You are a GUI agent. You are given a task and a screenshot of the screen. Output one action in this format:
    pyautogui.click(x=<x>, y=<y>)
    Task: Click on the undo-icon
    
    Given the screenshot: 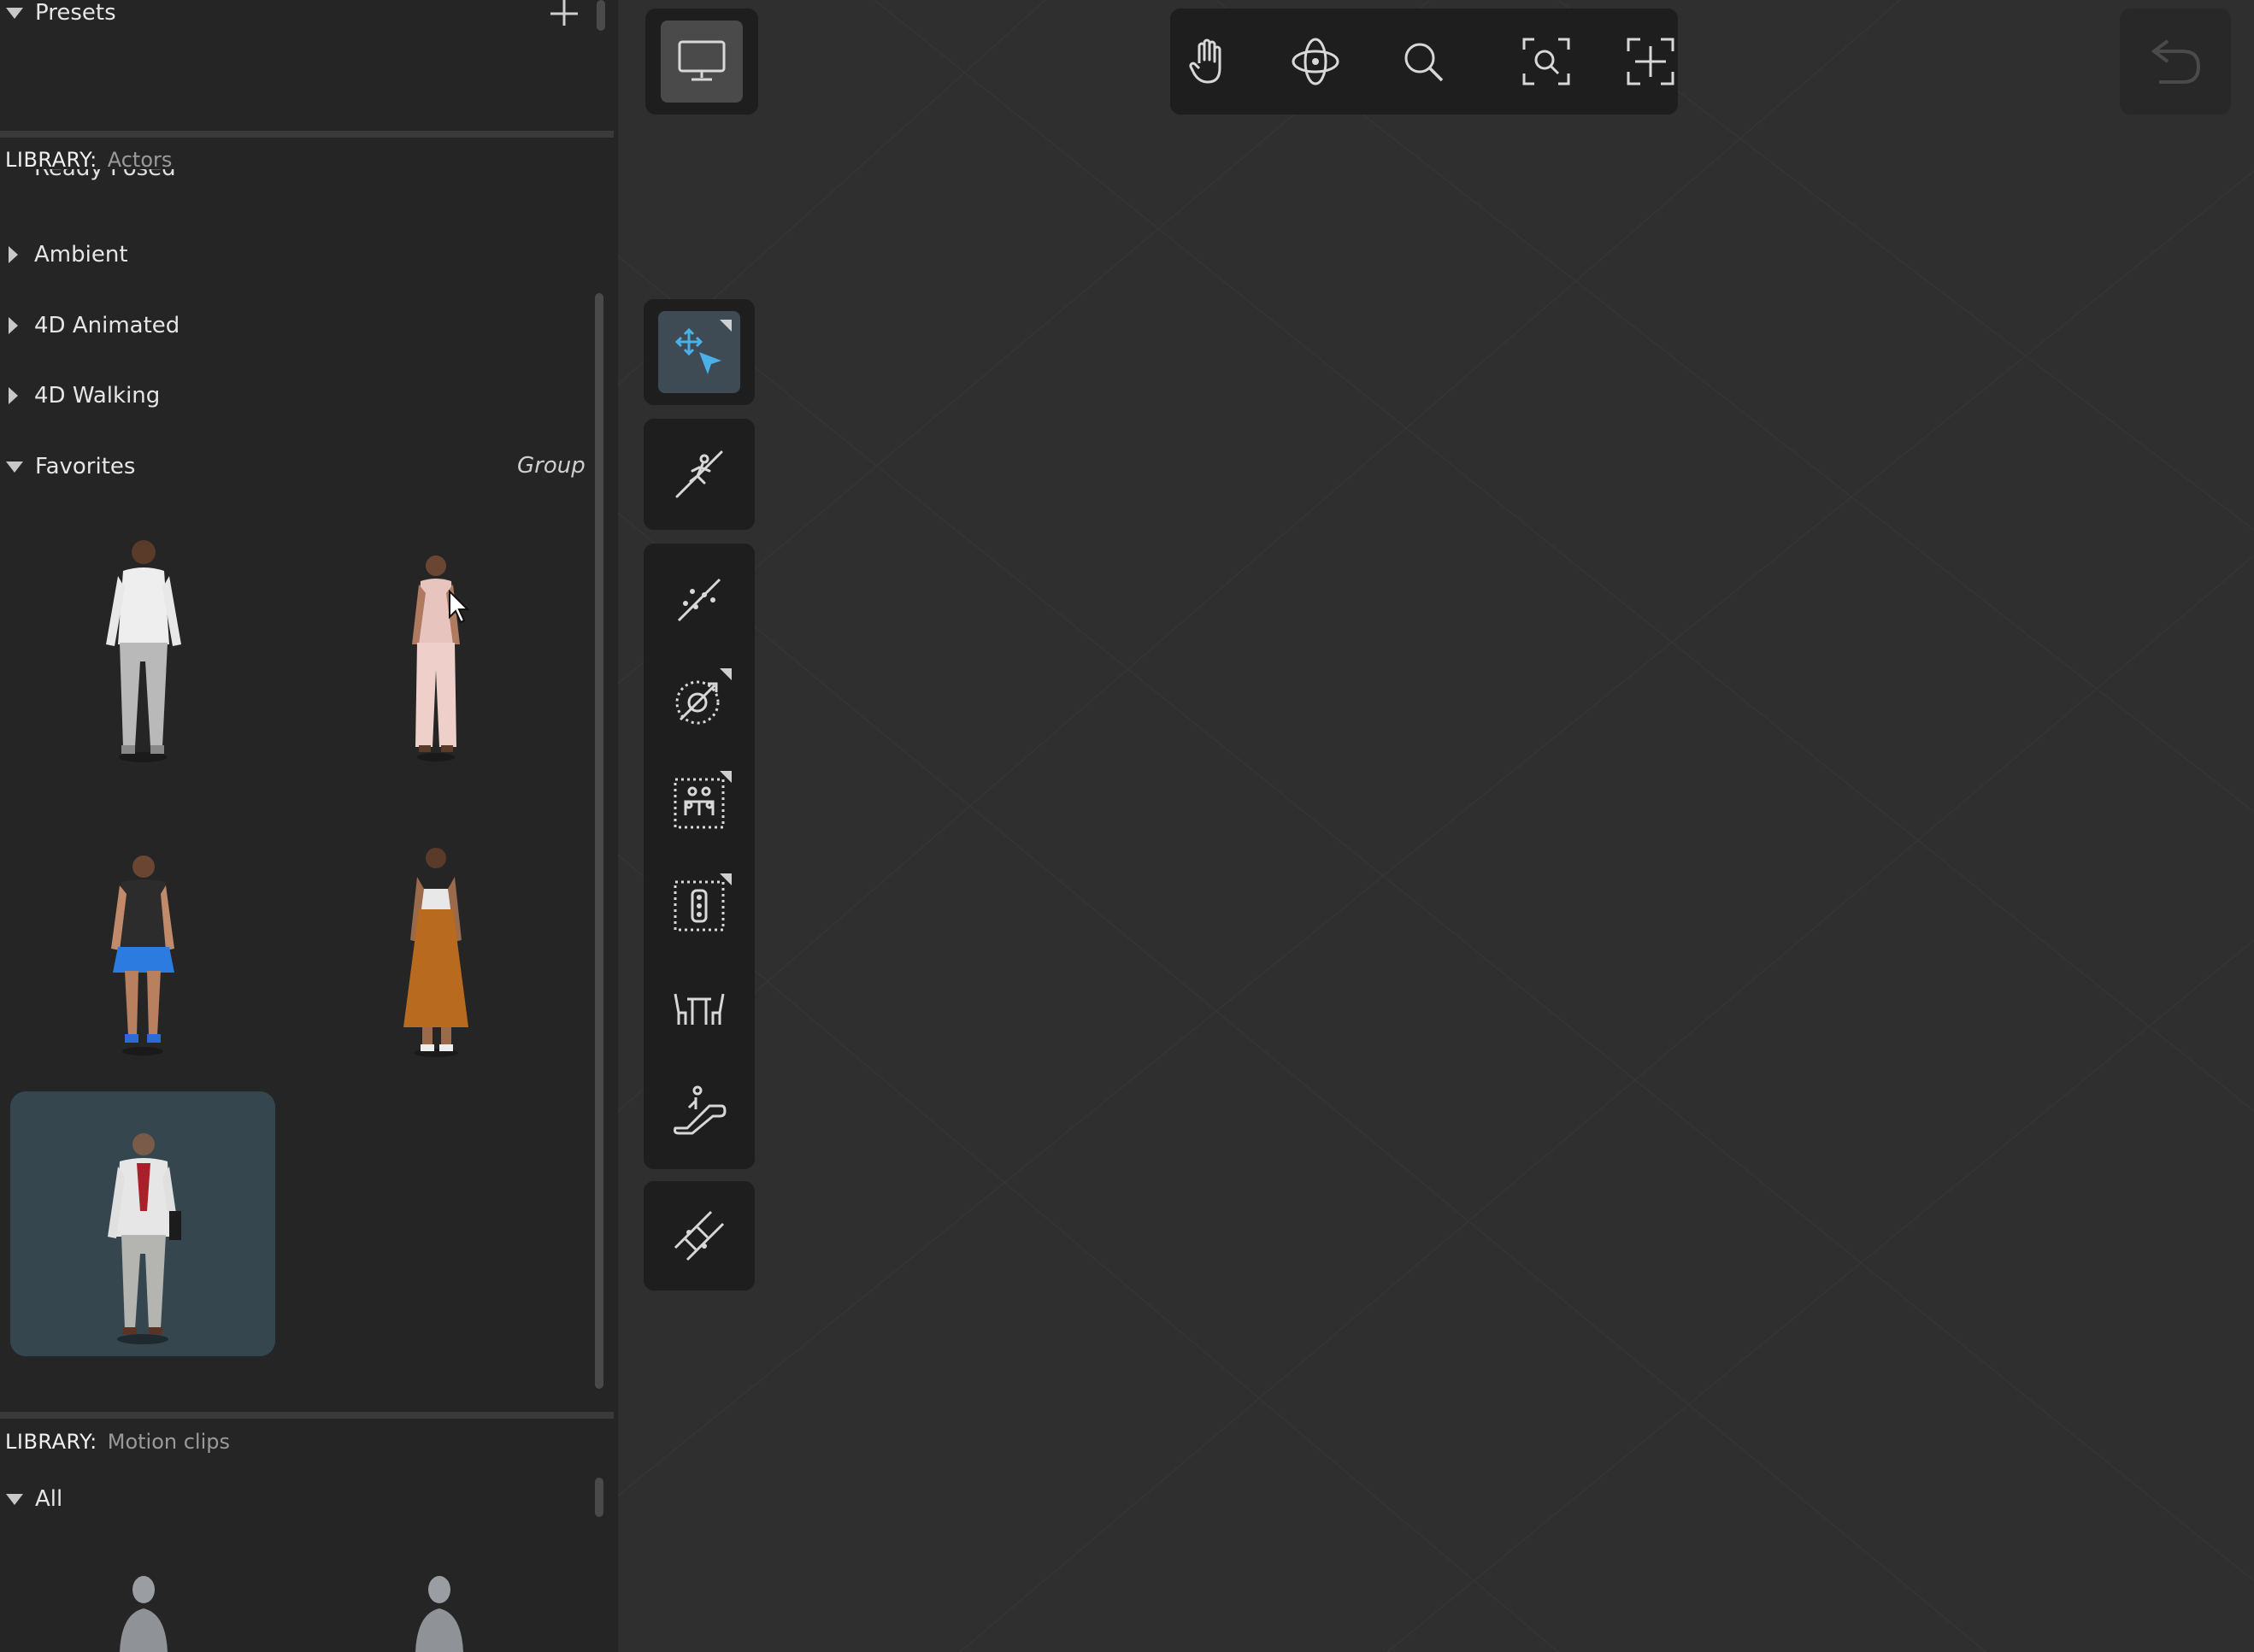 What is the action you would take?
    pyautogui.click(x=2176, y=61)
    